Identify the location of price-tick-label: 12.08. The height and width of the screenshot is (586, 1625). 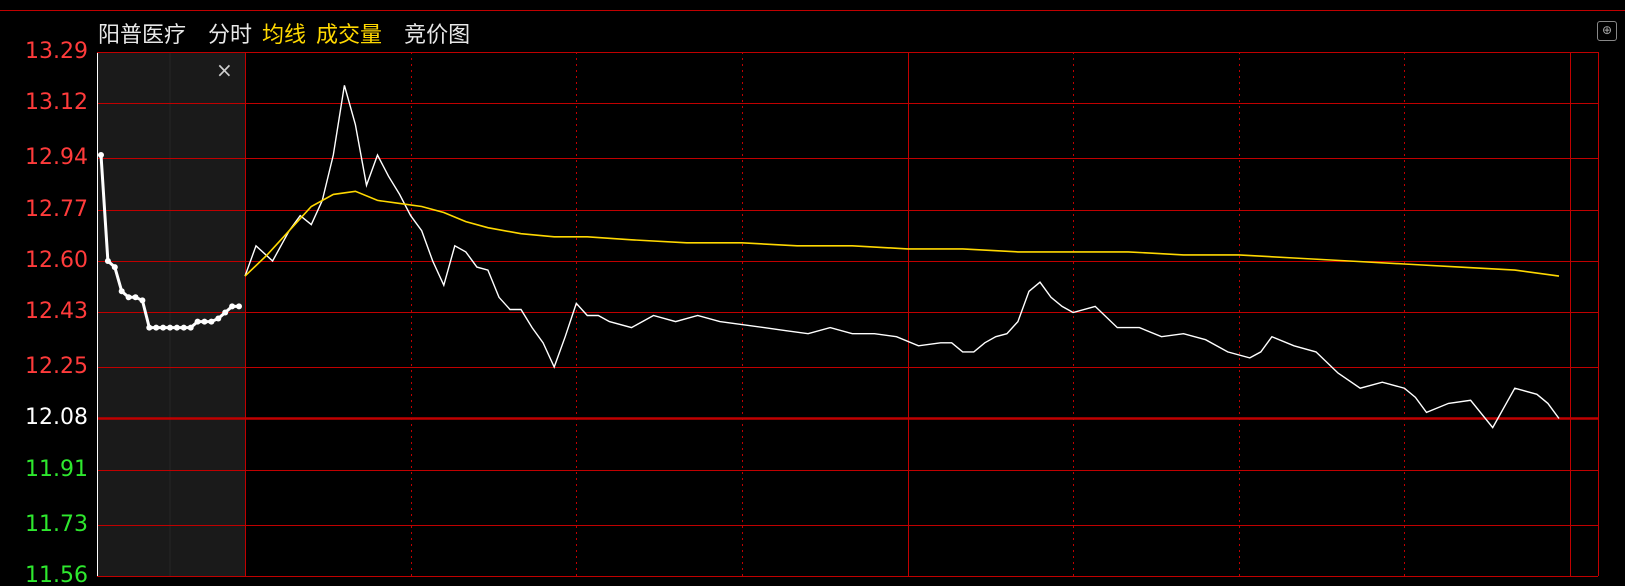
(56, 417).